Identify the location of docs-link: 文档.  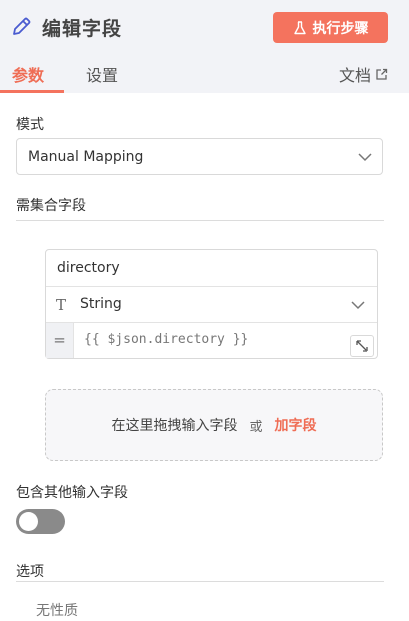
(363, 74).